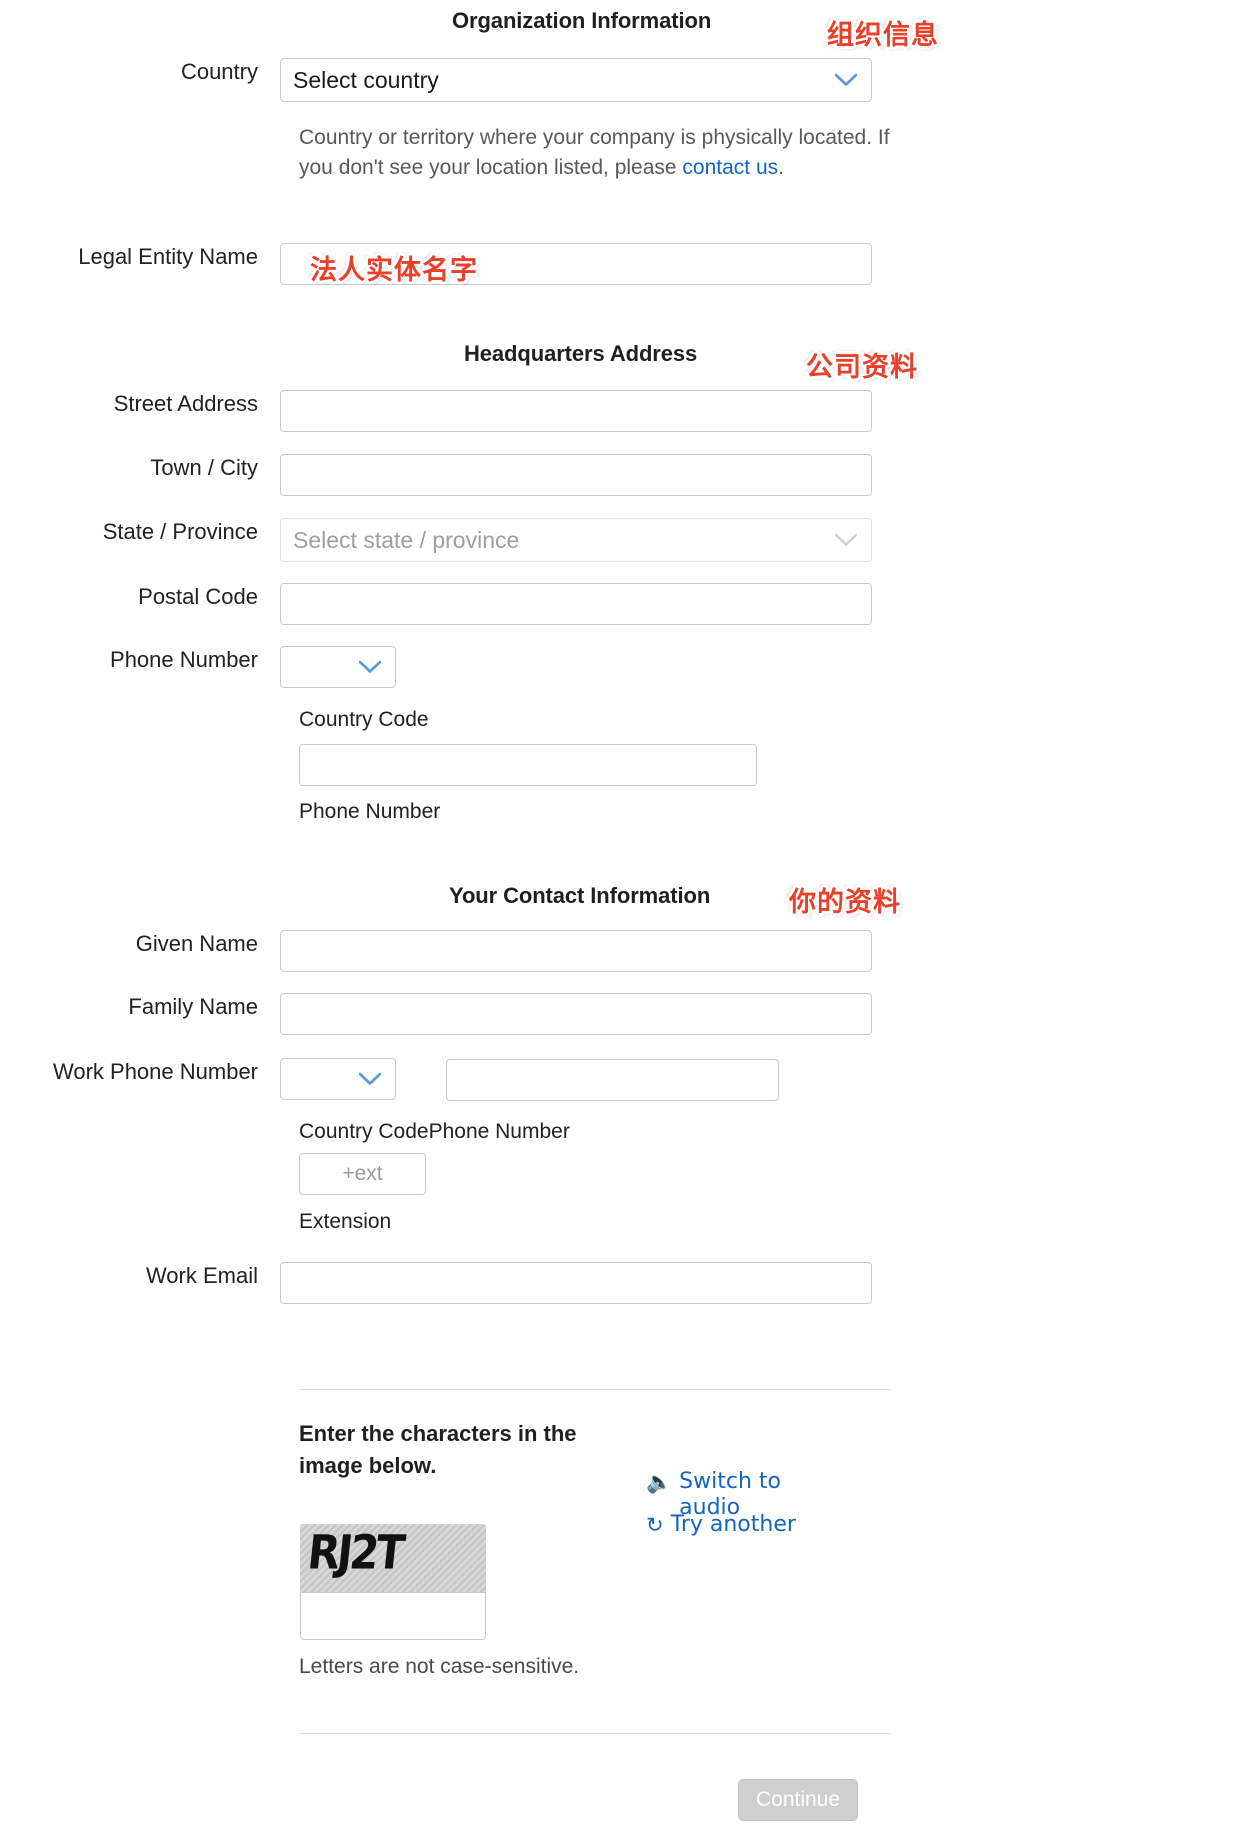 This screenshot has height=1836, width=1252. What do you see at coordinates (168, 256) in the screenshot?
I see `label-legal-entity-name: Legal Entity Name` at bounding box center [168, 256].